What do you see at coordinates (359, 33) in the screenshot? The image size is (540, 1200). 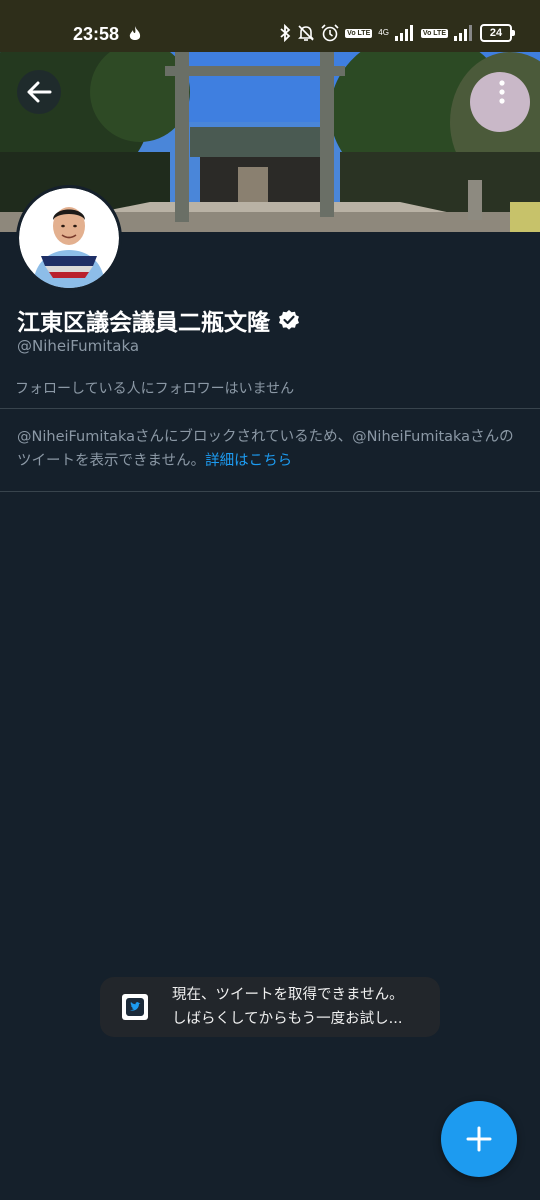 I see `volte-badge-1: Vo LTE` at bounding box center [359, 33].